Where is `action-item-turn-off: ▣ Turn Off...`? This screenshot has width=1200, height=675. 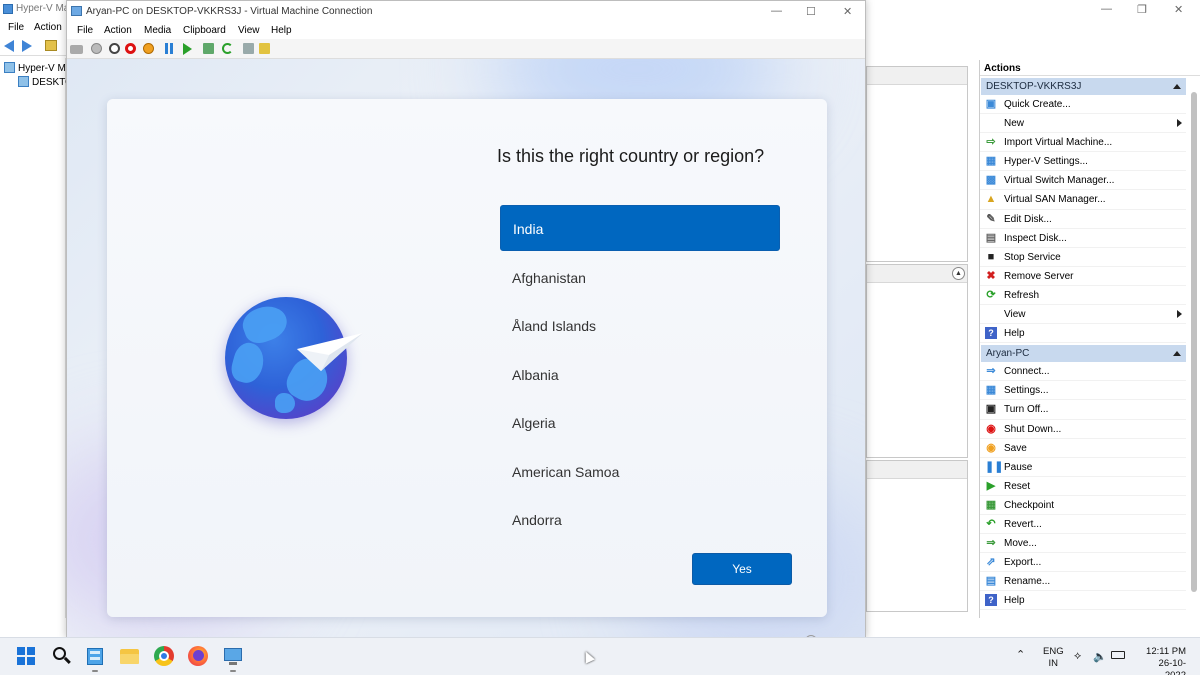
action-item-turn-off: ▣ Turn Off... is located at coordinates (1083, 410).